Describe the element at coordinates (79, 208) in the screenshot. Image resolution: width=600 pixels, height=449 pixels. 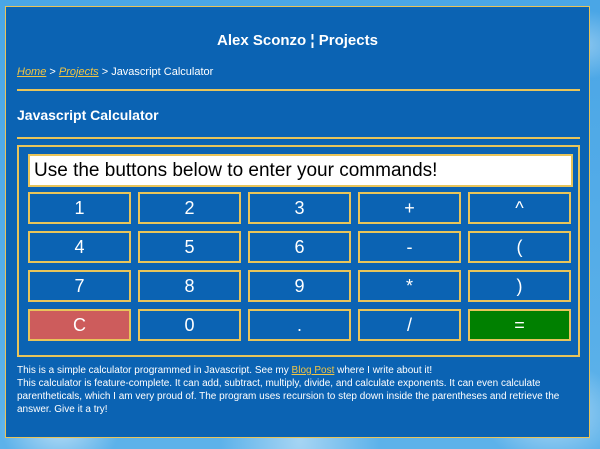
I see `key-1: 1` at that location.